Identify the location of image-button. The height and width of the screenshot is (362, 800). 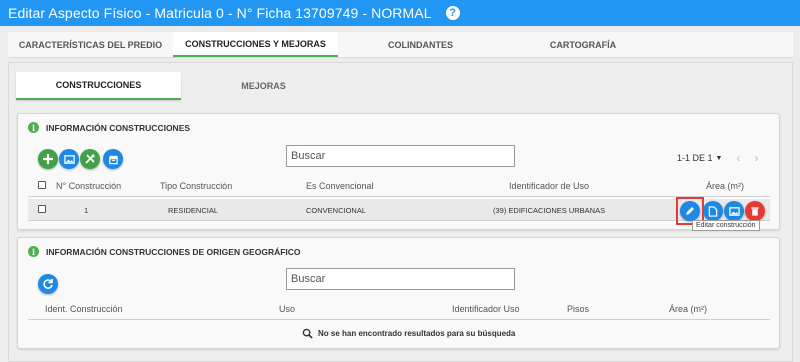
(69, 159).